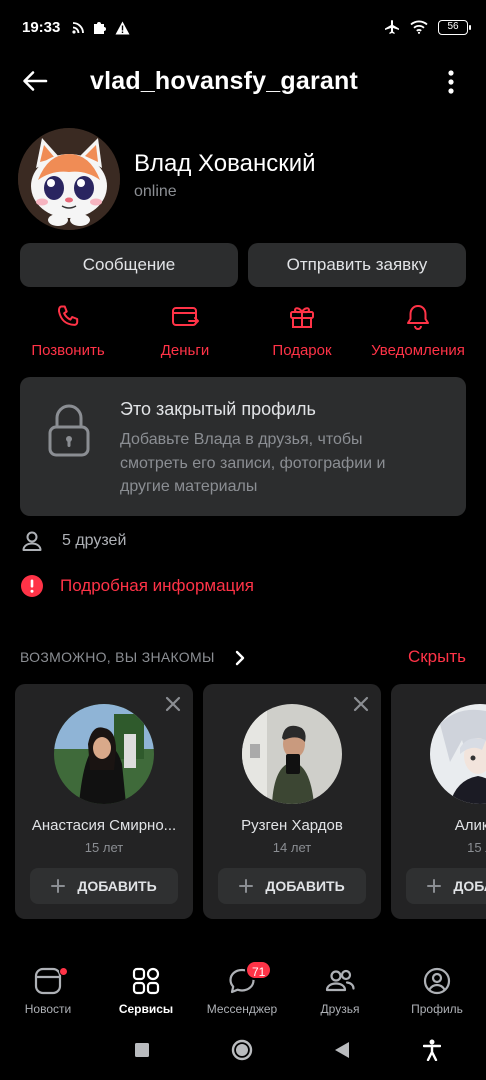 The width and height of the screenshot is (486, 1080). Describe the element at coordinates (292, 847) in the screenshot. I see `suggestion-age: 14 лет` at that location.